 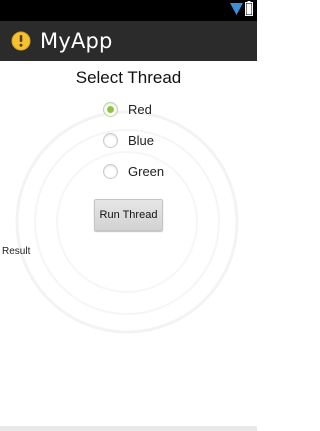 I want to click on status-icons, so click(x=241, y=10).